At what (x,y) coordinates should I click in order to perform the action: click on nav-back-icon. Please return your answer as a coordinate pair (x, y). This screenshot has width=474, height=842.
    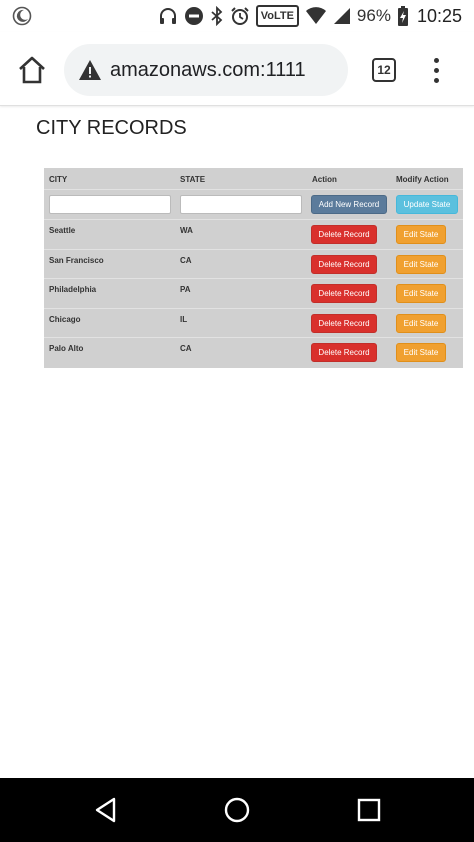
    Looking at the image, I should click on (106, 810).